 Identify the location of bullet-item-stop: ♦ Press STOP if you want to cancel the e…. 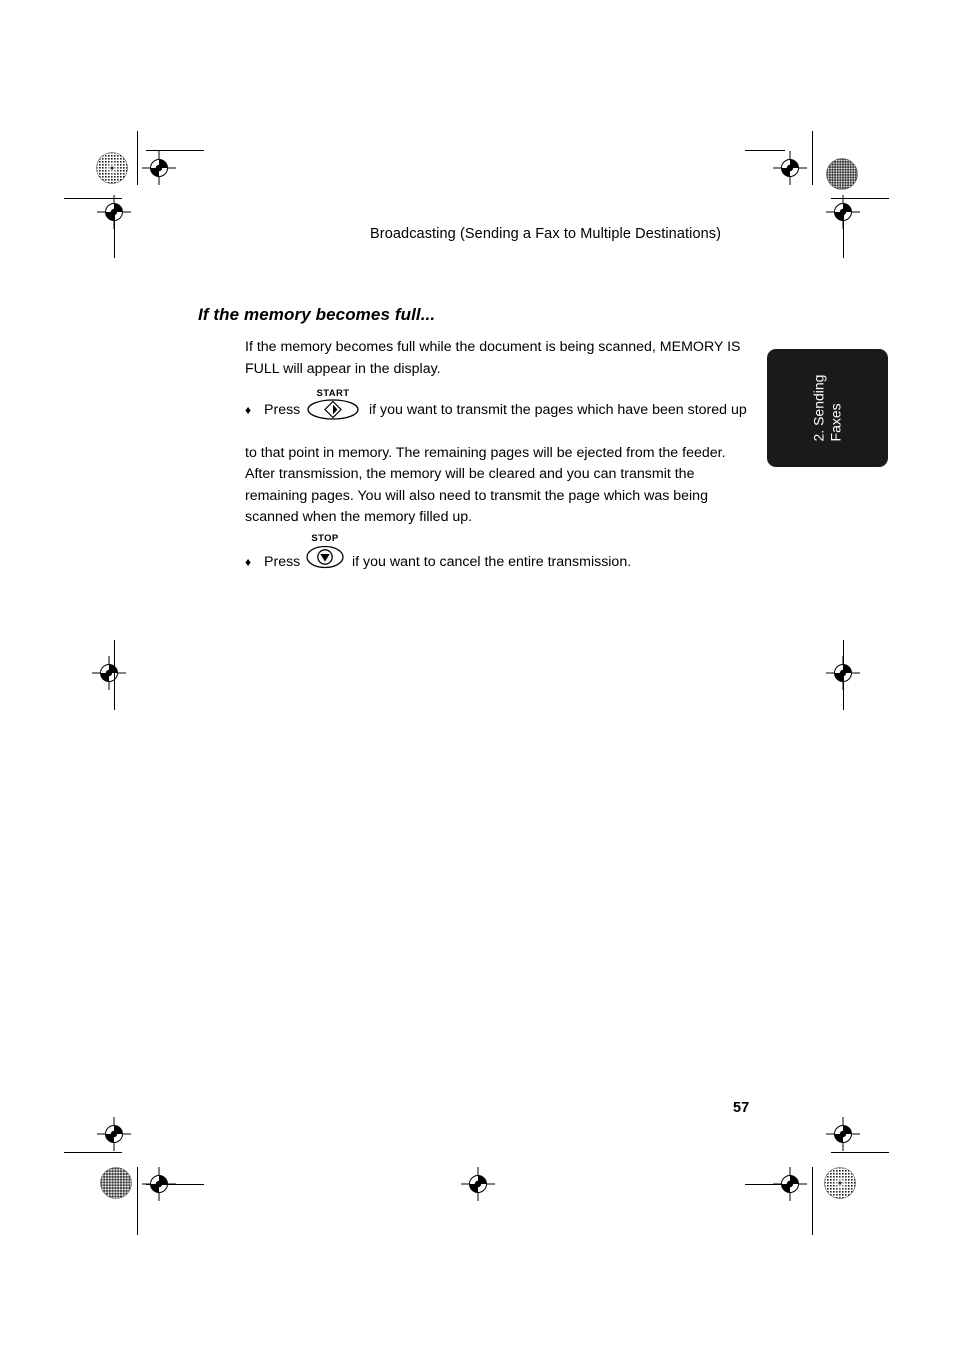
(495, 562).